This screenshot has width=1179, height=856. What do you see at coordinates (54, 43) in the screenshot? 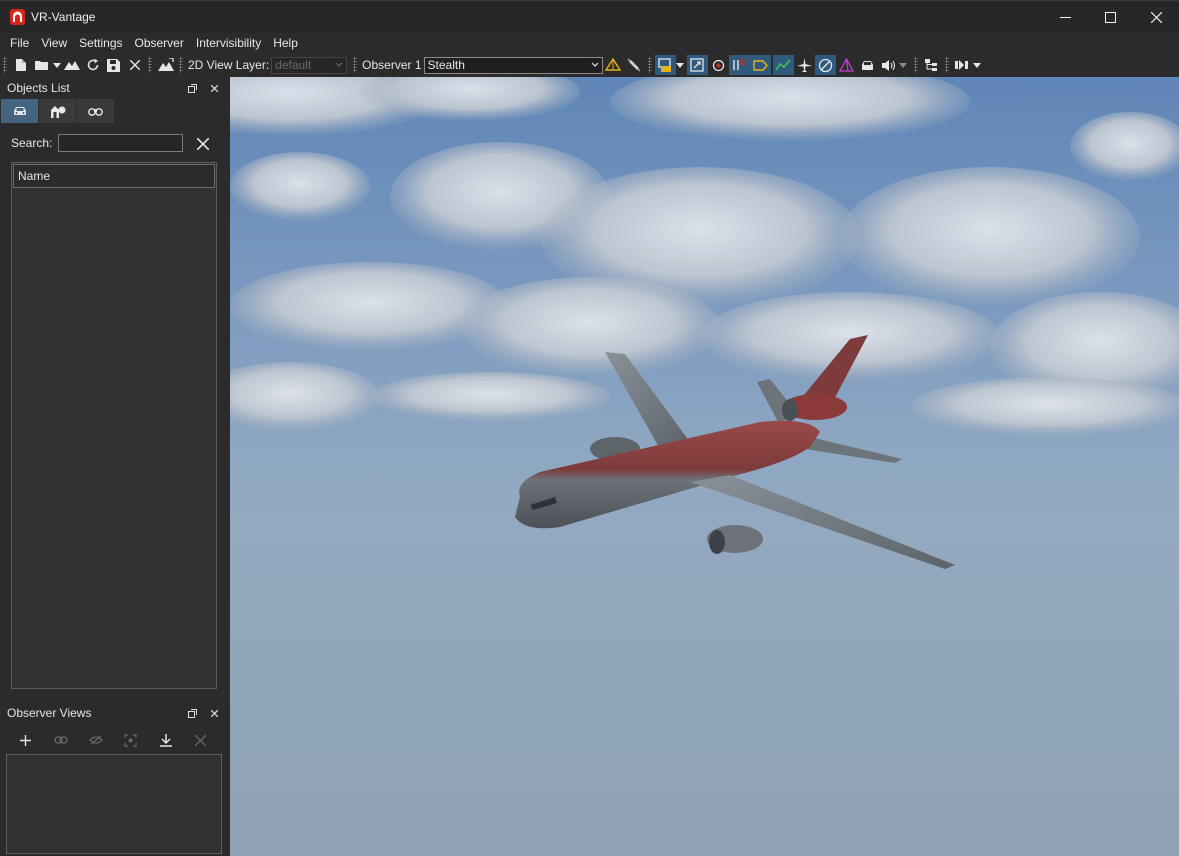
I see `menu-view: View` at bounding box center [54, 43].